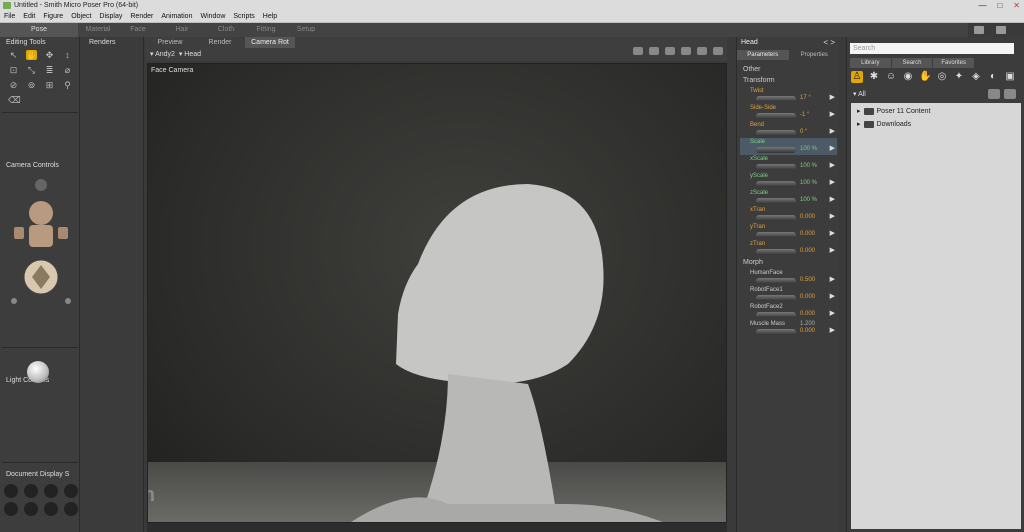 This screenshot has width=1024, height=532. Describe the element at coordinates (912, 63) in the screenshot. I see `tab-search: Search` at that location.